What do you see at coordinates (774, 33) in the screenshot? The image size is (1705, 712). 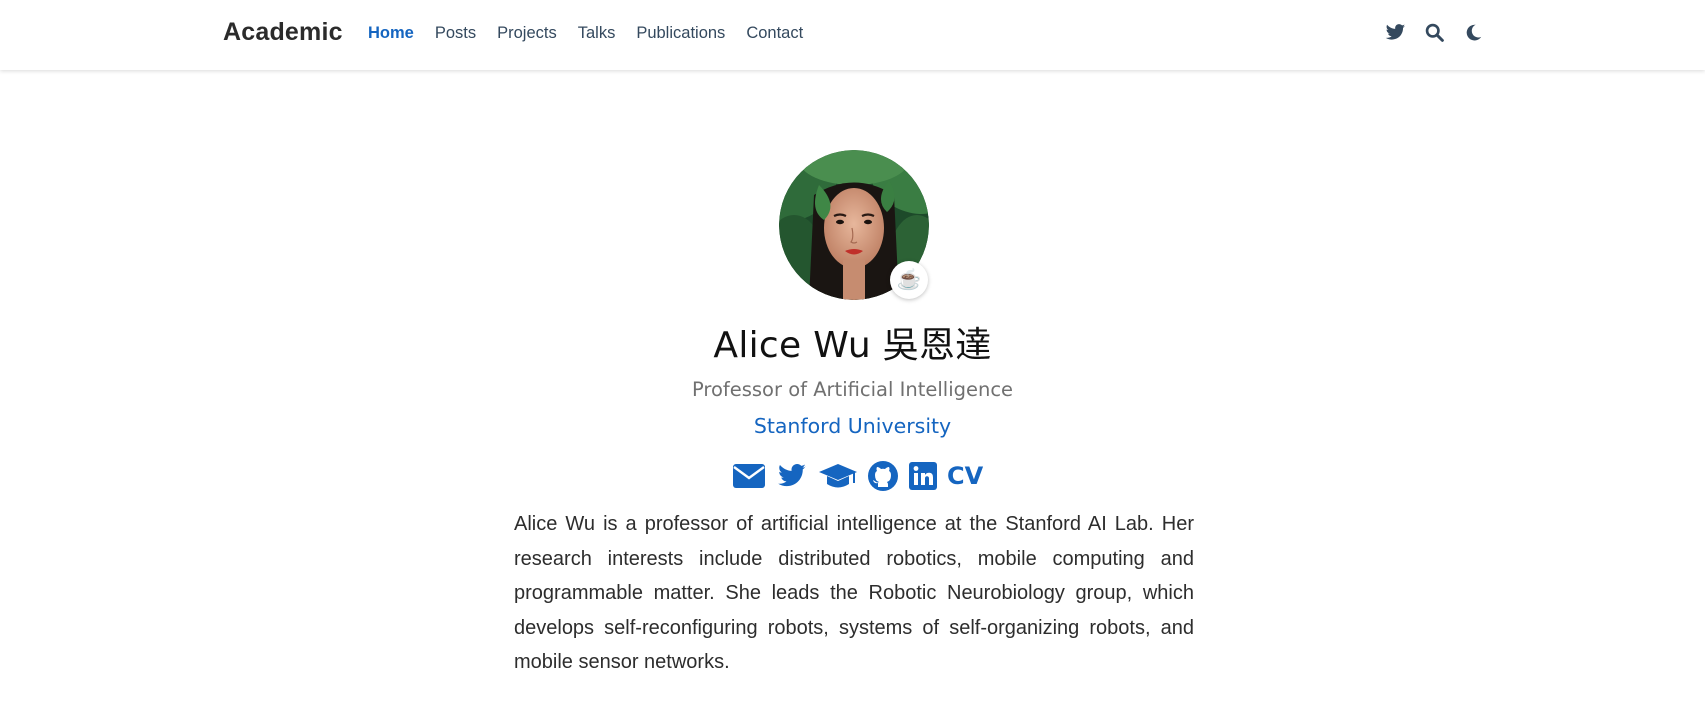 I see `nav-link-contact: Contact` at bounding box center [774, 33].